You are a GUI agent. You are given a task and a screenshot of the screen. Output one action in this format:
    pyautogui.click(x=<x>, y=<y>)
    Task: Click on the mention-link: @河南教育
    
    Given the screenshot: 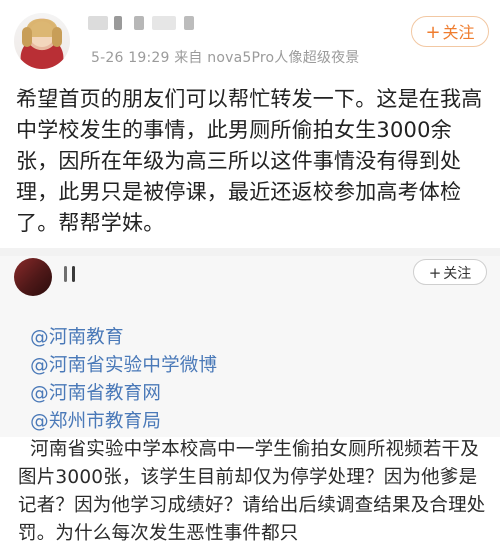 What is the action you would take?
    pyautogui.click(x=77, y=337)
    